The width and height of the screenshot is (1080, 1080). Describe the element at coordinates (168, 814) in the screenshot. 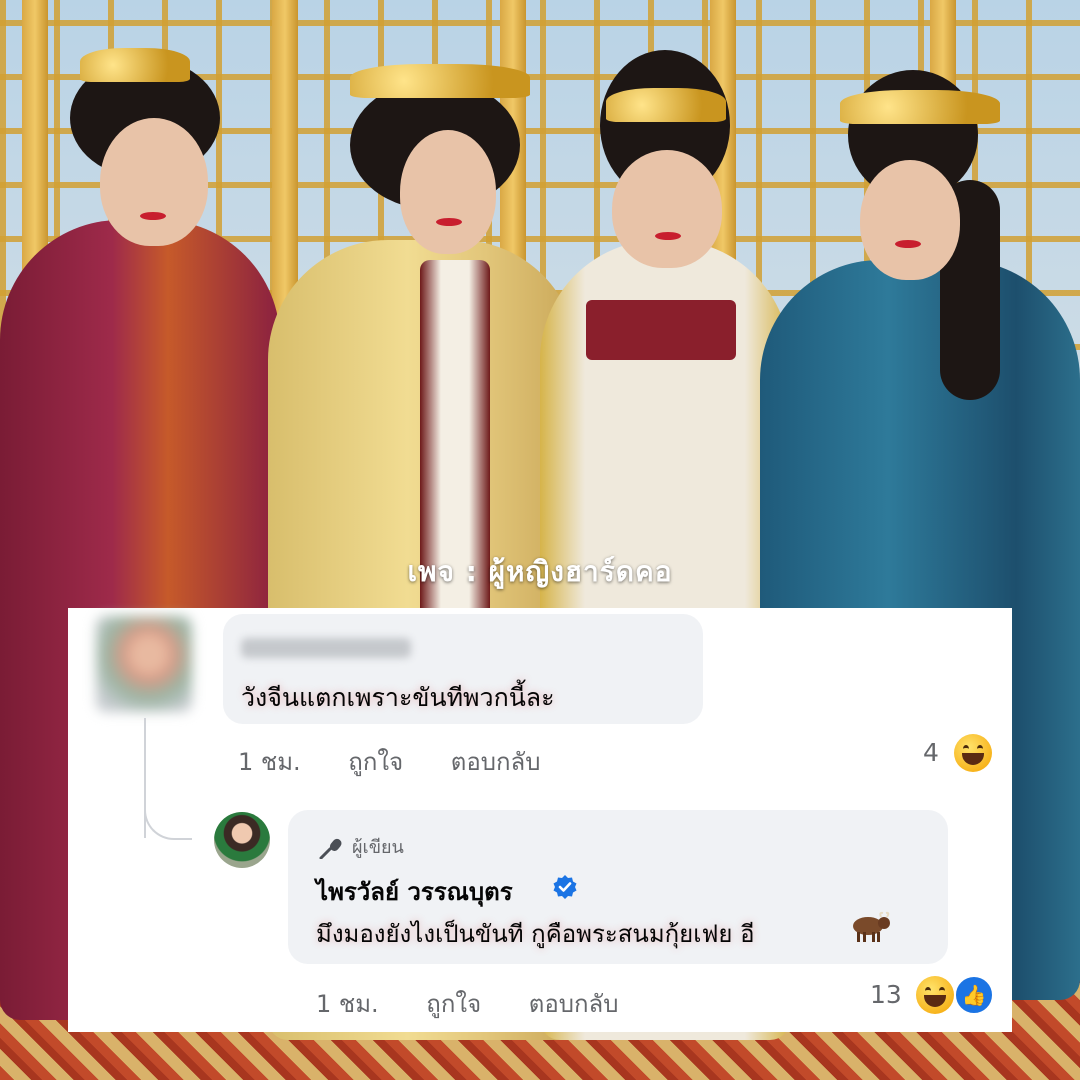

I see `thread-connector` at that location.